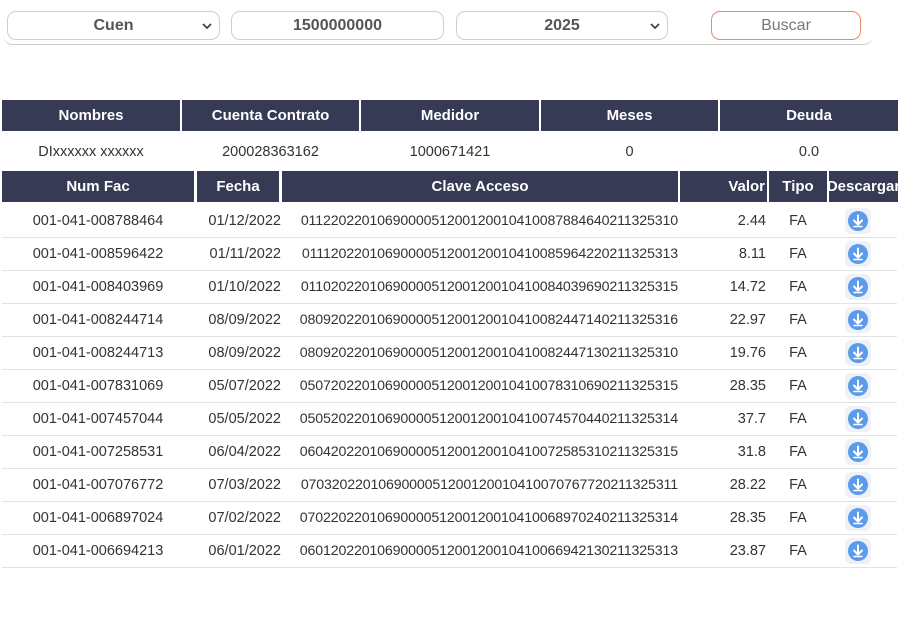  Describe the element at coordinates (723, 186) in the screenshot. I see `header-valor: Valor` at that location.